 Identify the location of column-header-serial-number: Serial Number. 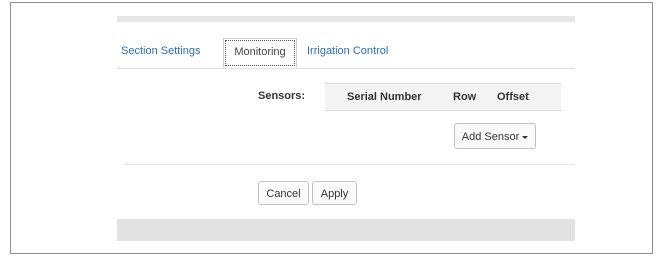
(384, 97).